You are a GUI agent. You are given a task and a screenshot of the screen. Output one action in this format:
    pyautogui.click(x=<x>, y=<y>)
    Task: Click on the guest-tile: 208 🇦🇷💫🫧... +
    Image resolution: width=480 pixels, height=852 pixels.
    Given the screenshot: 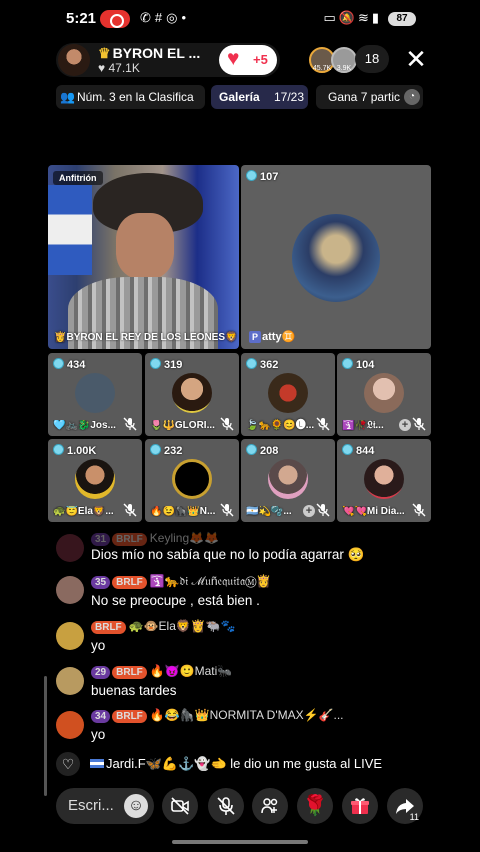 What is the action you would take?
    pyautogui.click(x=288, y=480)
    